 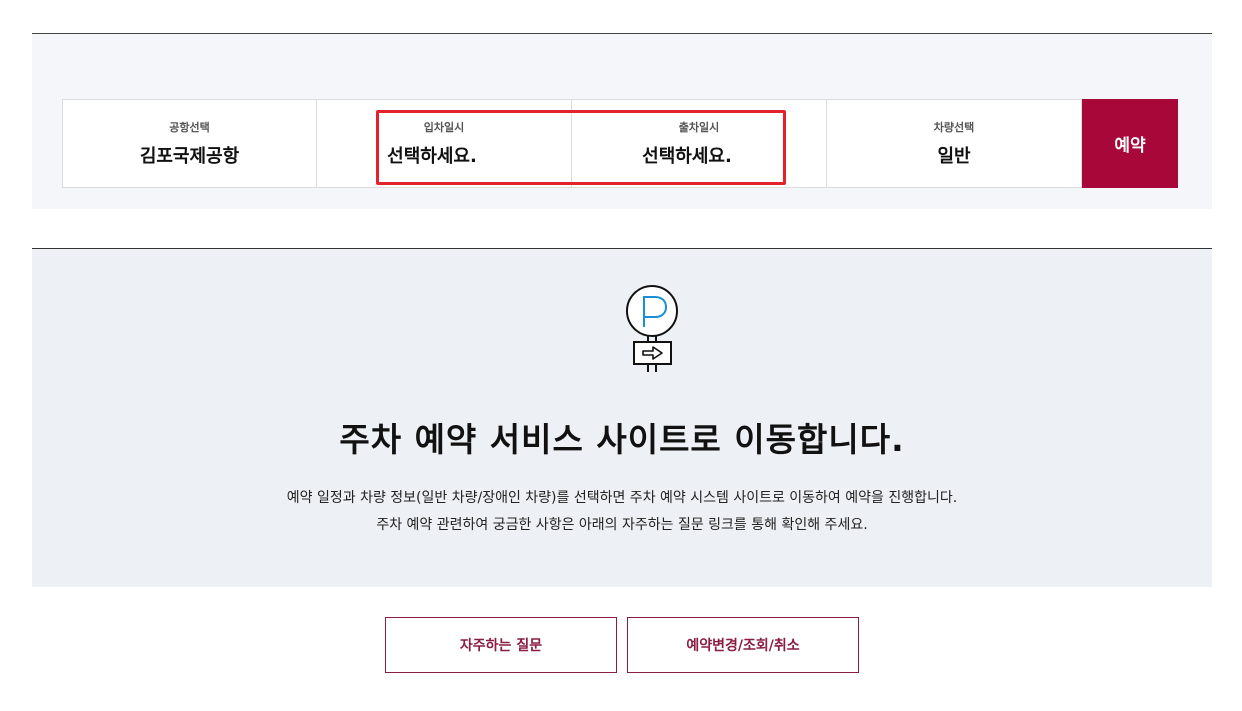 What do you see at coordinates (189, 143) in the screenshot?
I see `airport-select: 공항선택 김포국제공항` at bounding box center [189, 143].